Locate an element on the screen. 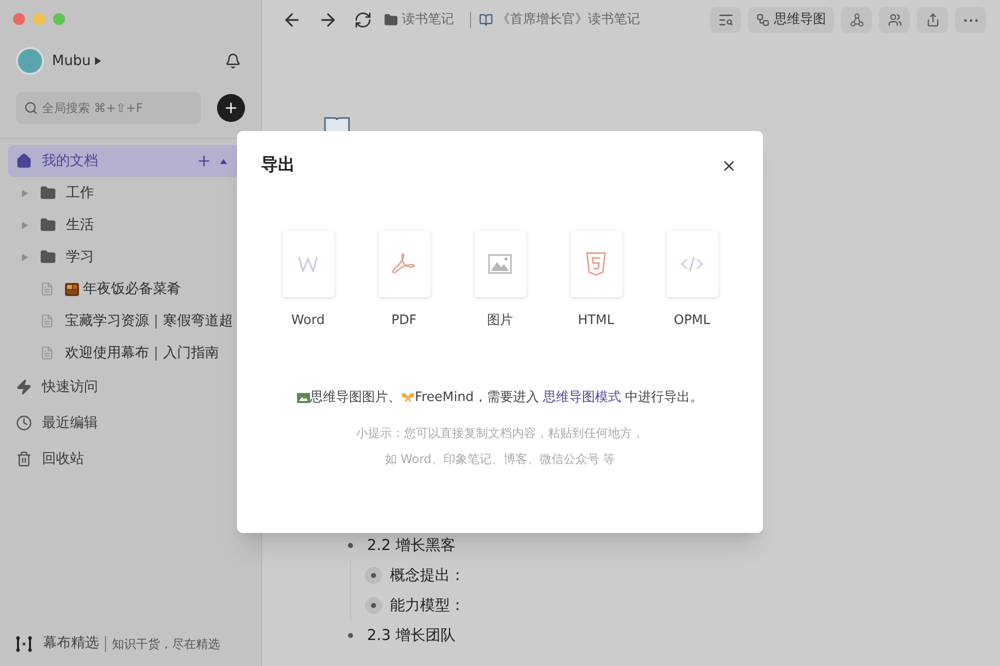  outline-item: 能力模型： is located at coordinates (427, 605).